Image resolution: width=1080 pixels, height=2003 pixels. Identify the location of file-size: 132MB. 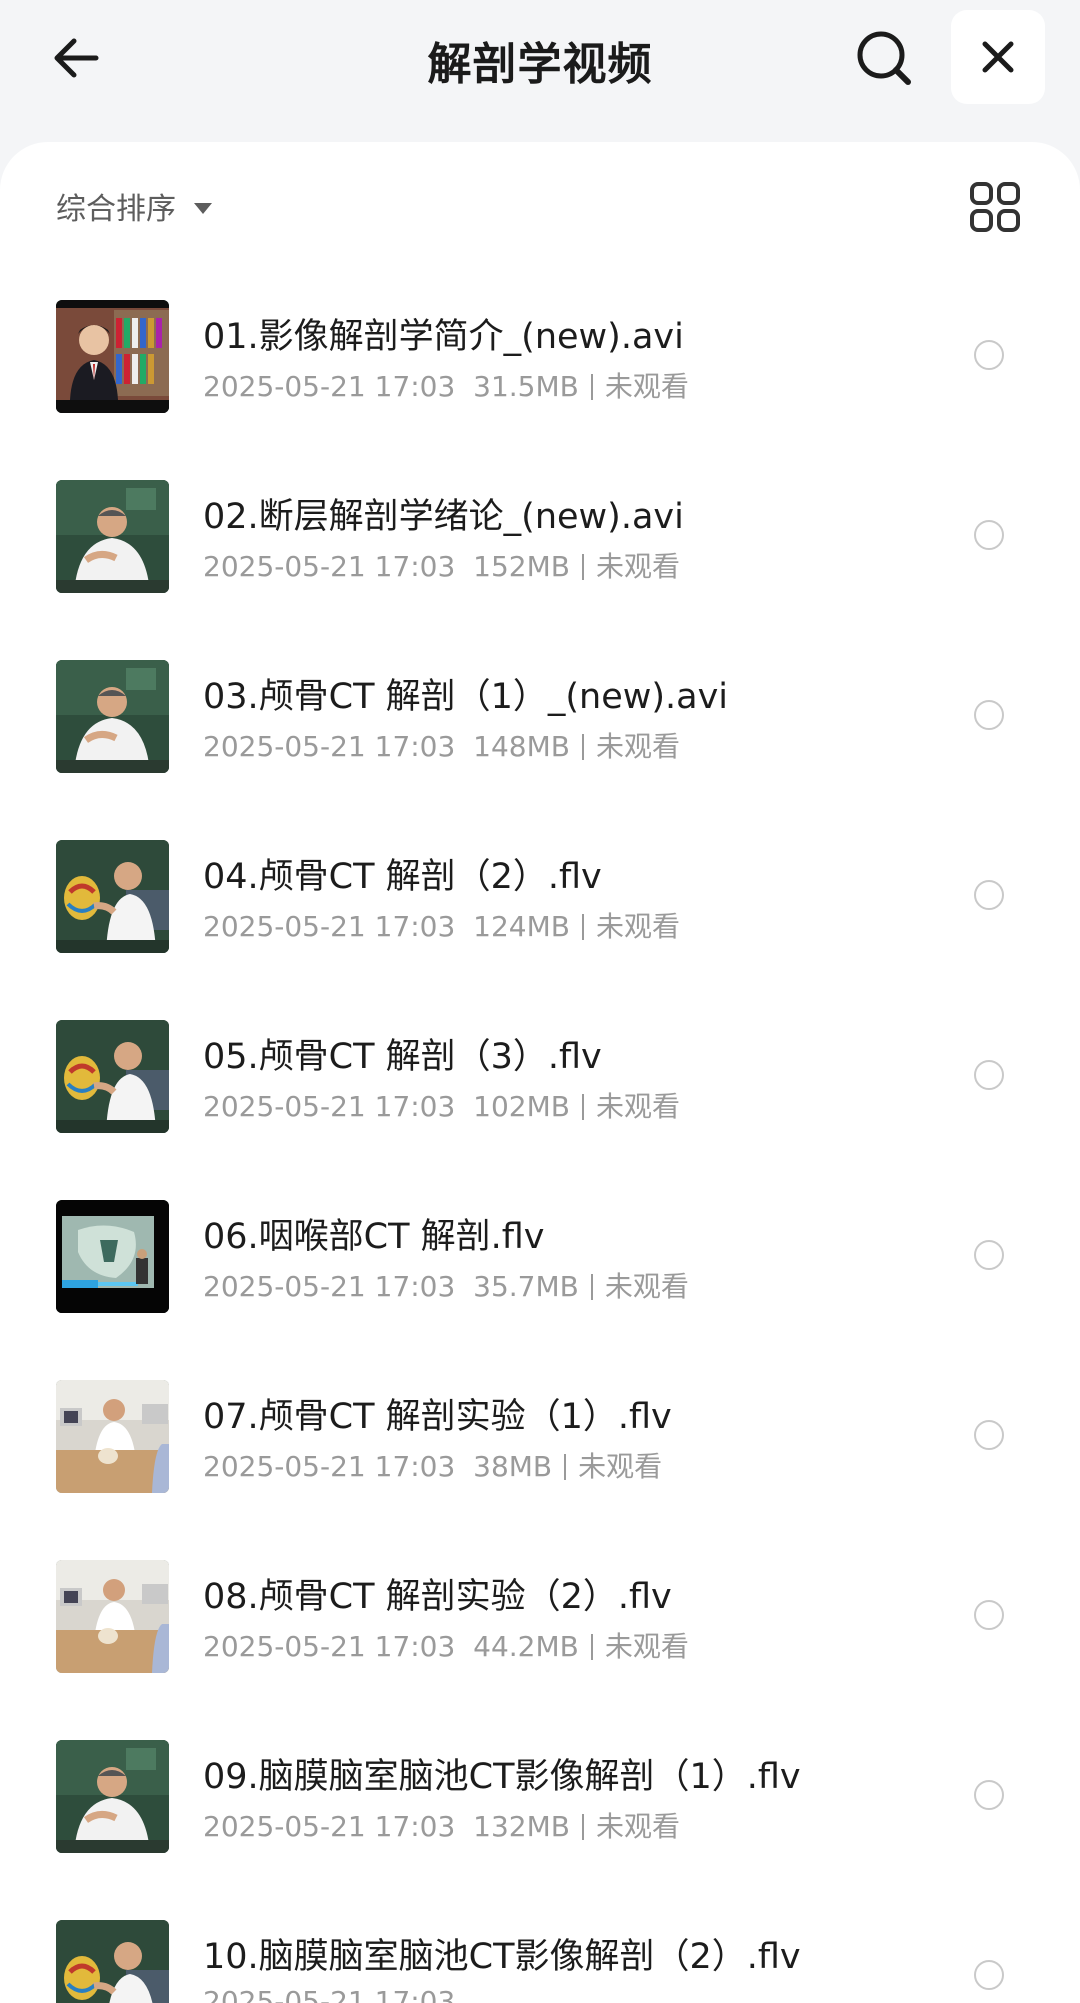
(521, 1826).